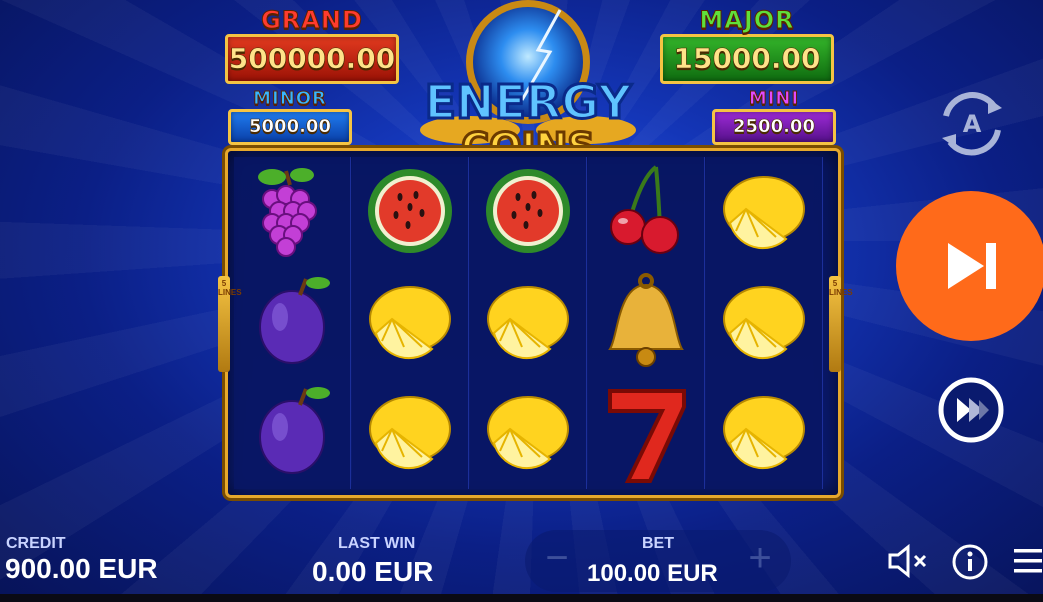  I want to click on grand-jackpot: GRAND 500000.00, so click(312, 45).